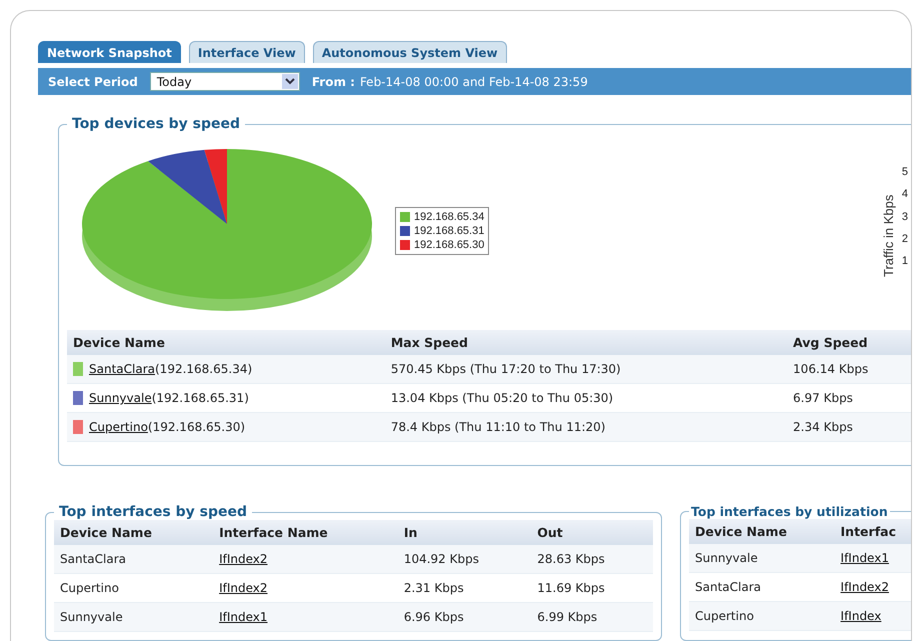 The height and width of the screenshot is (641, 921). I want to click on axis-tick: 4, so click(905, 194).